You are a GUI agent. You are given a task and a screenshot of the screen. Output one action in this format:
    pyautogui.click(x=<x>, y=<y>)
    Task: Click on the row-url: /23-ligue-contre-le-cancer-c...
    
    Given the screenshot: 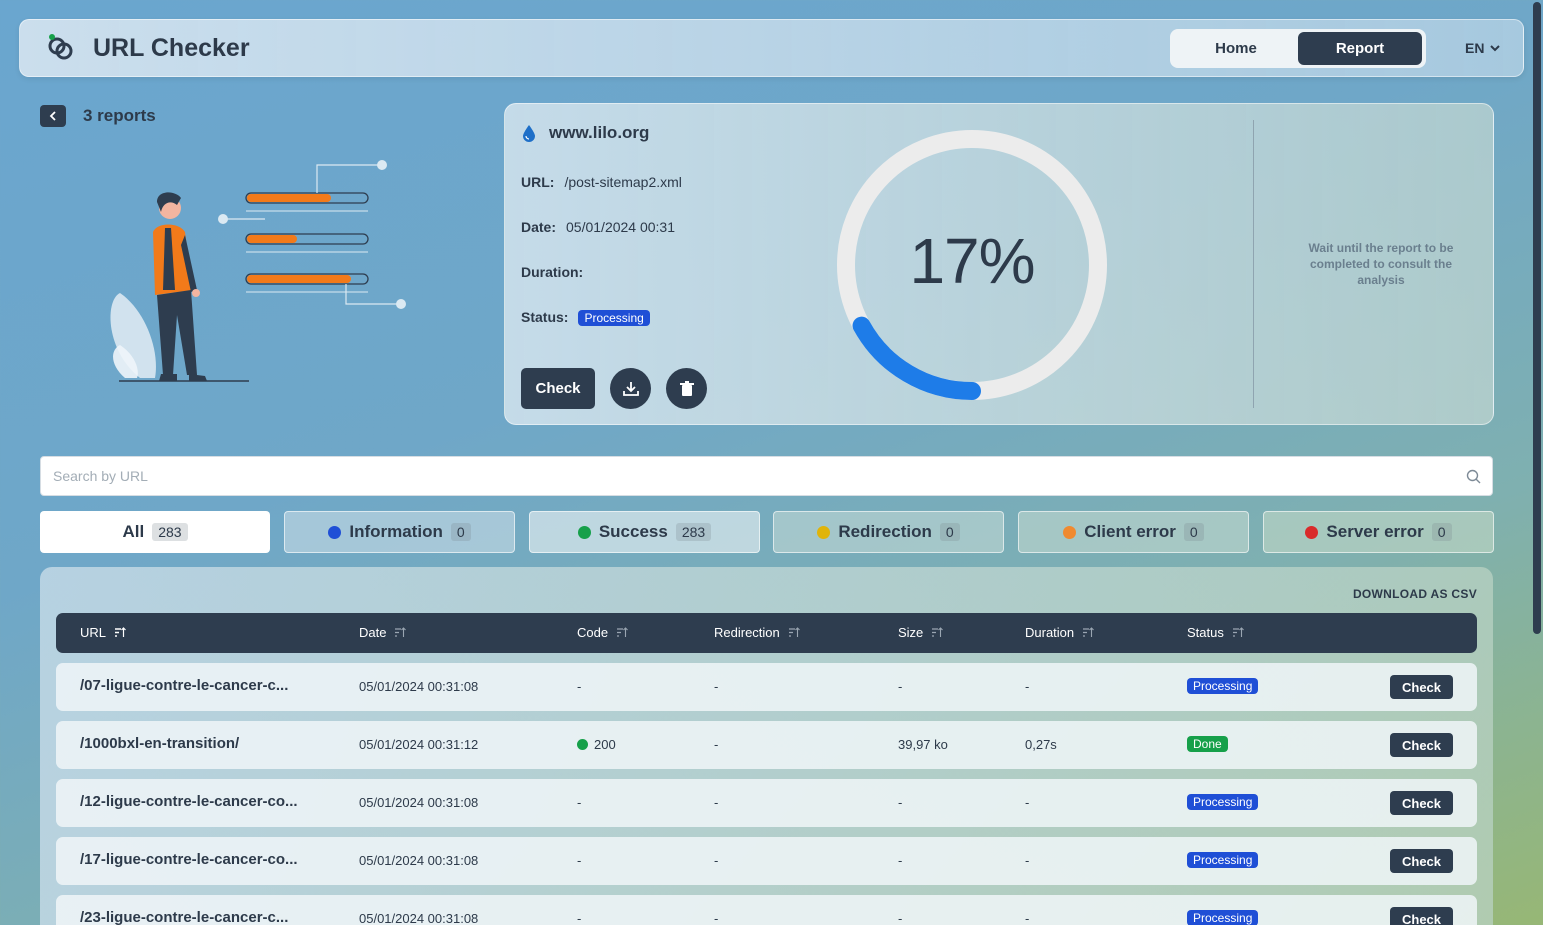 What is the action you would take?
    pyautogui.click(x=196, y=917)
    